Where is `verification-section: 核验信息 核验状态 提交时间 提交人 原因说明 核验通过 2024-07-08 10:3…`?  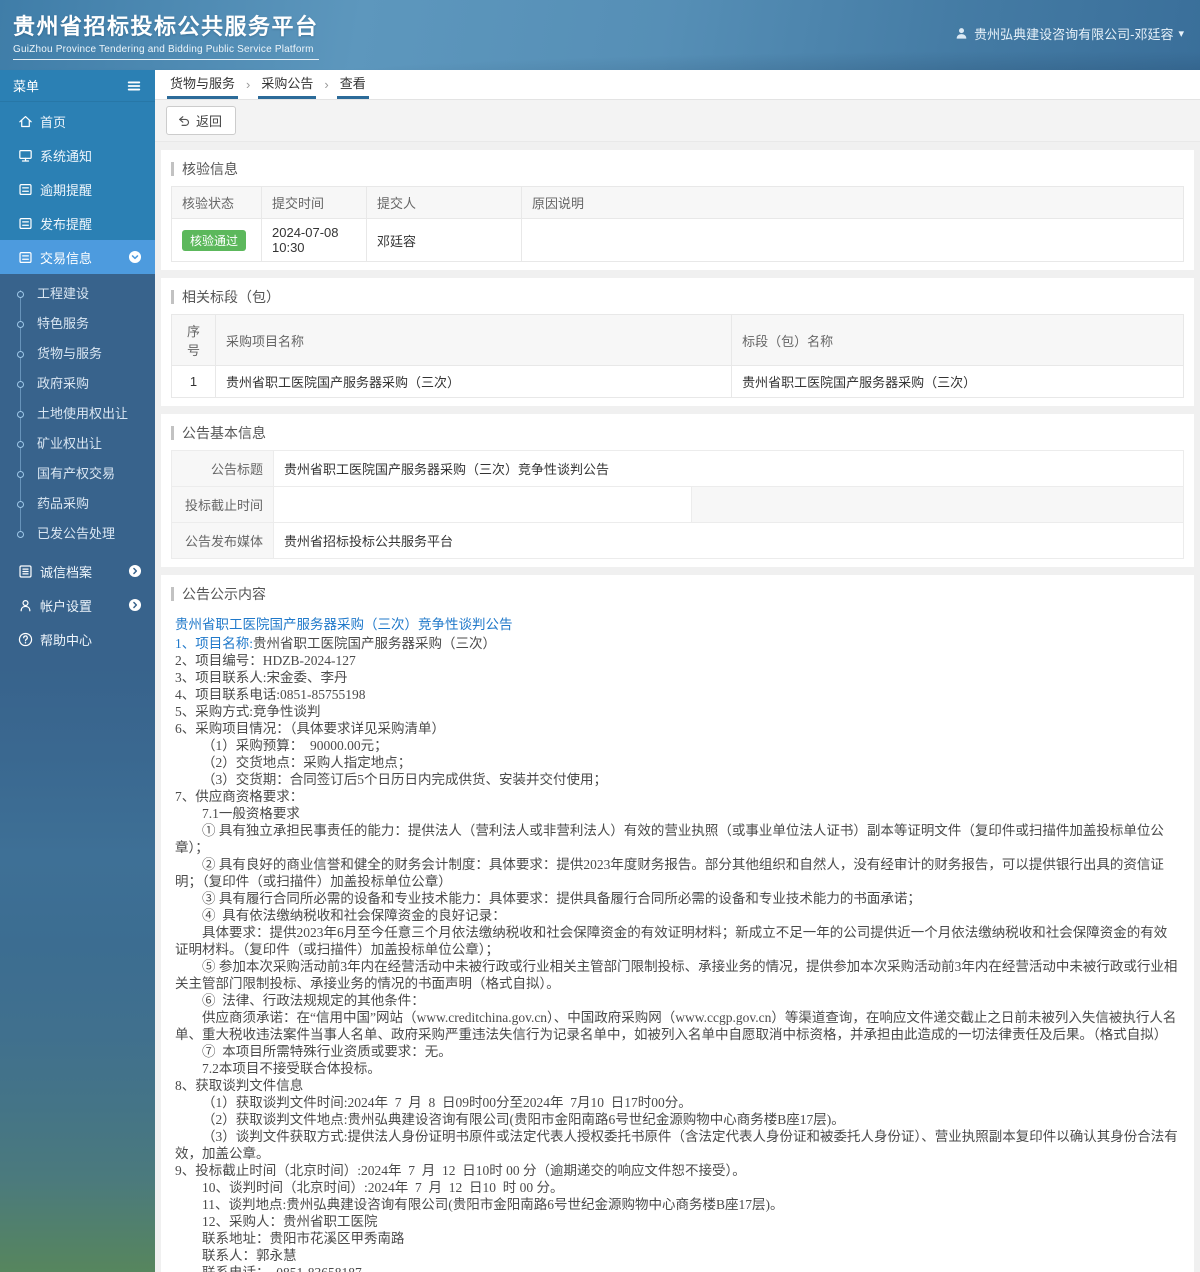
verification-section: 核验信息 核验状态 提交时间 提交人 原因说明 核验通过 2024-07-08 10:3… is located at coordinates (677, 210).